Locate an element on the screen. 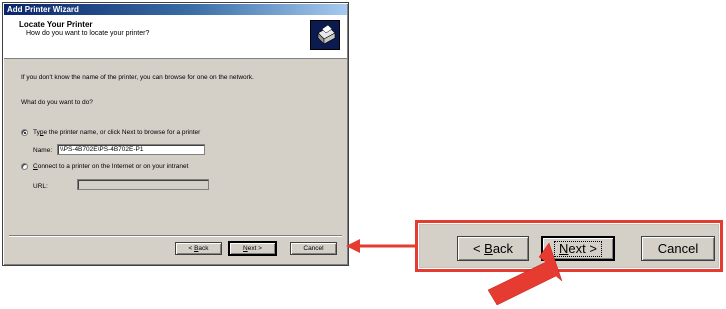 This screenshot has width=726, height=309. annotation-overlay is located at coordinates (454, 272).